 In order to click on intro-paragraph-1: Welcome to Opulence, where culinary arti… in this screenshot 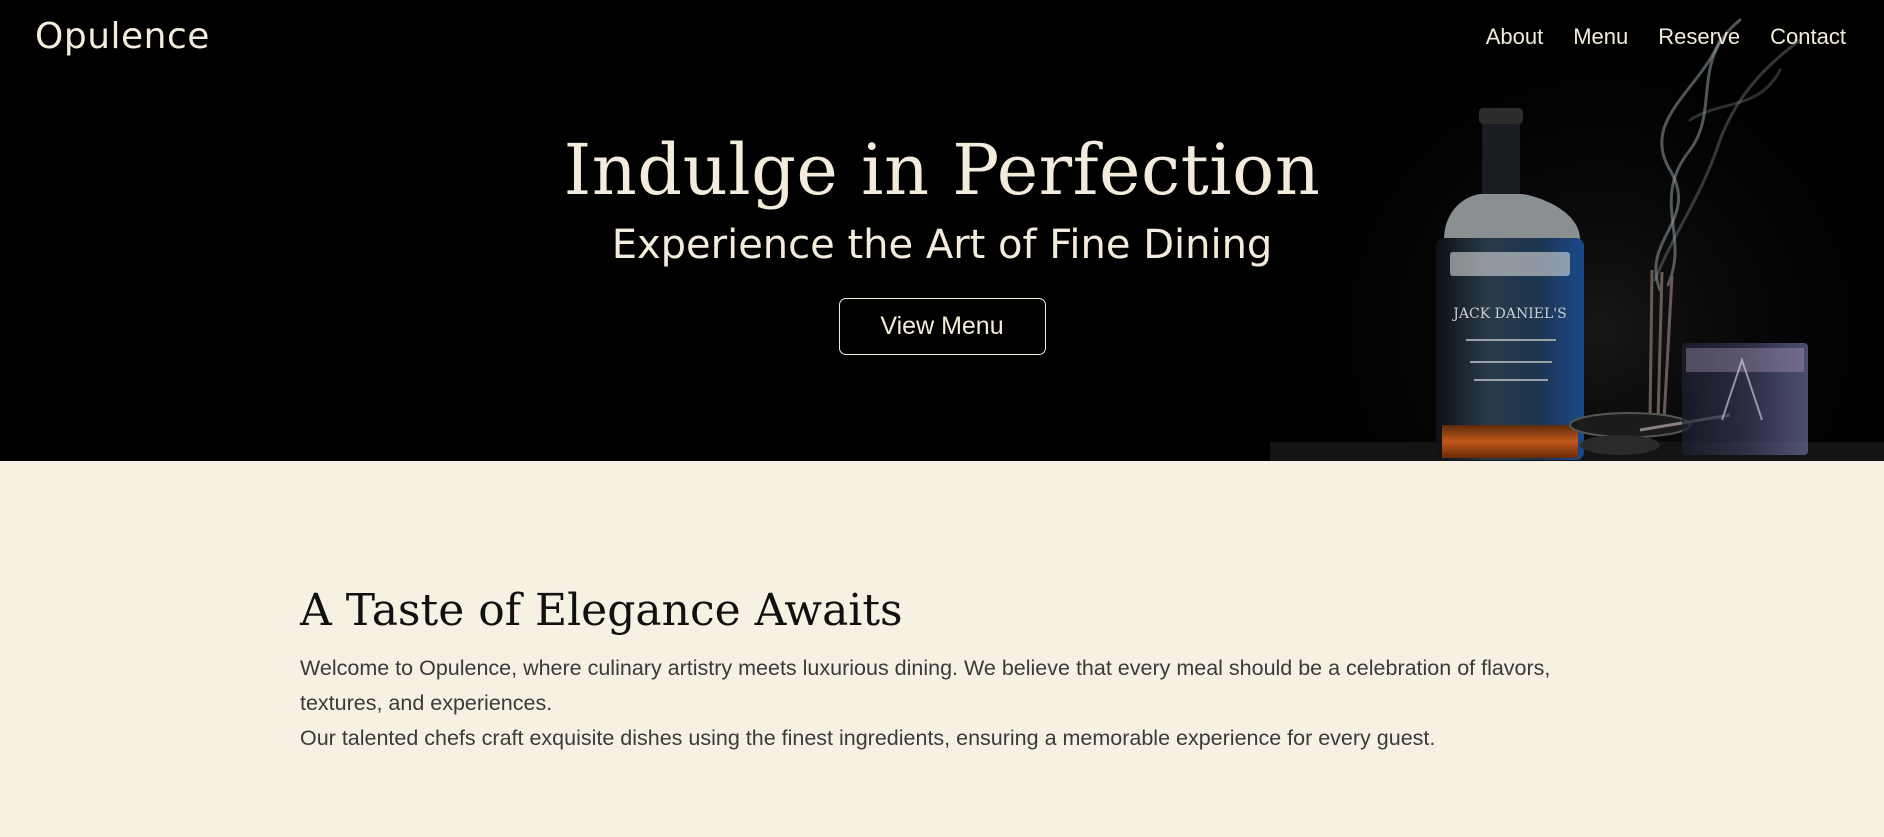, I will do `click(925, 685)`.